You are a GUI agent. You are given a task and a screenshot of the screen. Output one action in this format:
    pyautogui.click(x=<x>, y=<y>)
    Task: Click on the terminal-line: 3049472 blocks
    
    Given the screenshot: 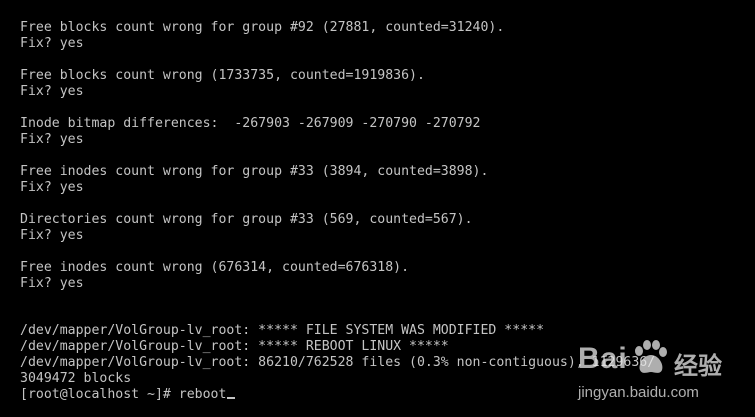 What is the action you would take?
    pyautogui.click(x=76, y=378)
    